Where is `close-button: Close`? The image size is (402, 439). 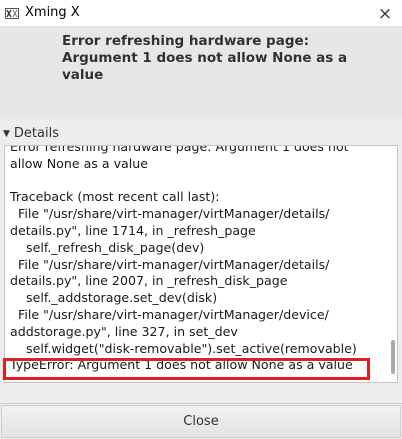
close-button: Close is located at coordinates (201, 421).